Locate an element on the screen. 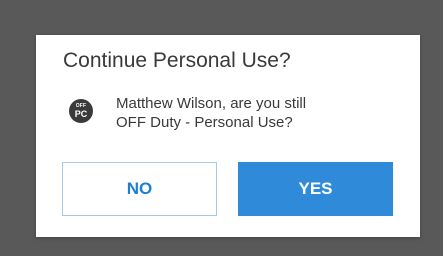  no-button: NO is located at coordinates (139, 189).